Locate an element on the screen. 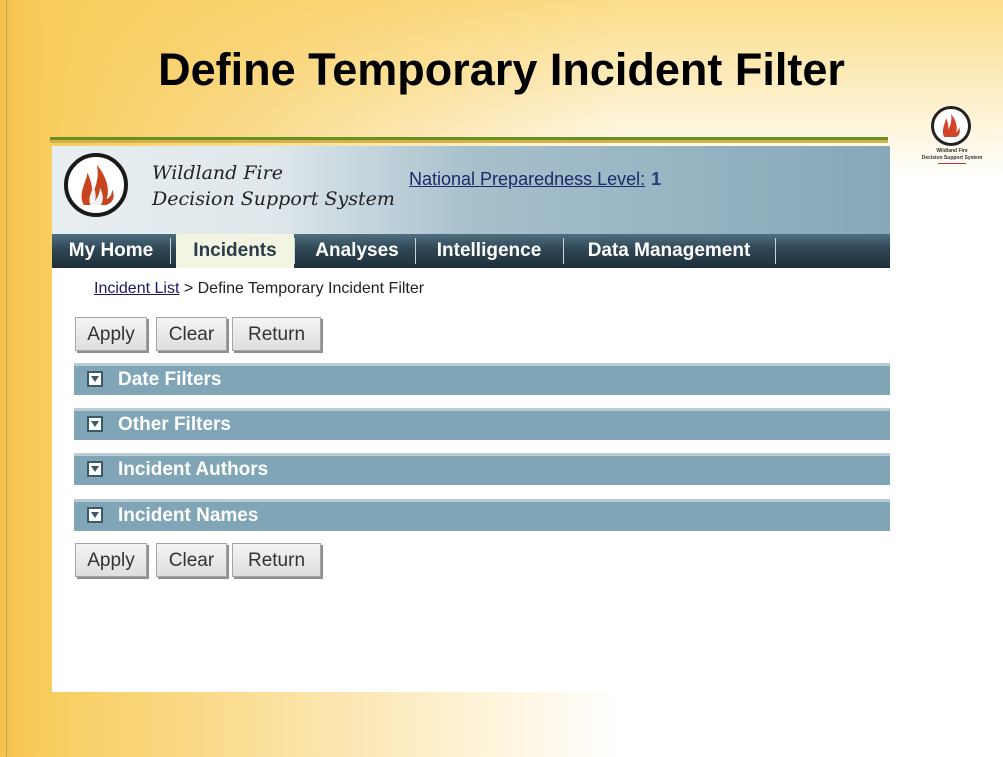 This screenshot has width=1003, height=757. title-divider-accent is located at coordinates (469, 141).